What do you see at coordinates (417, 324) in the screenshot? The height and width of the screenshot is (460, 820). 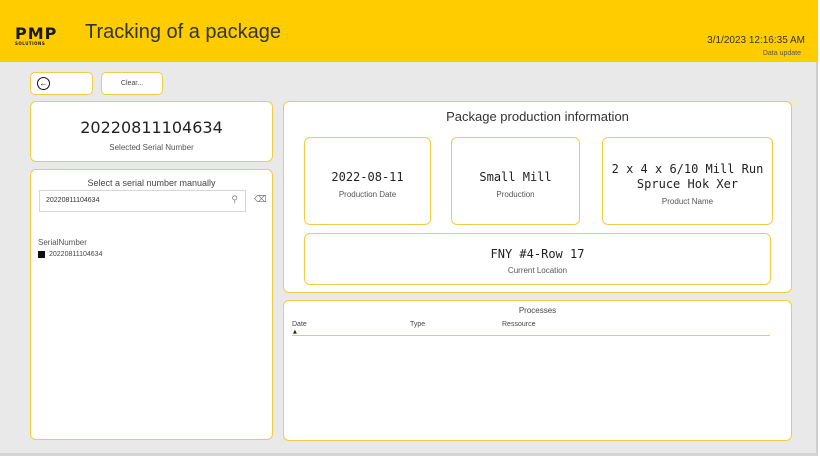 I see `column-header-type: Type` at bounding box center [417, 324].